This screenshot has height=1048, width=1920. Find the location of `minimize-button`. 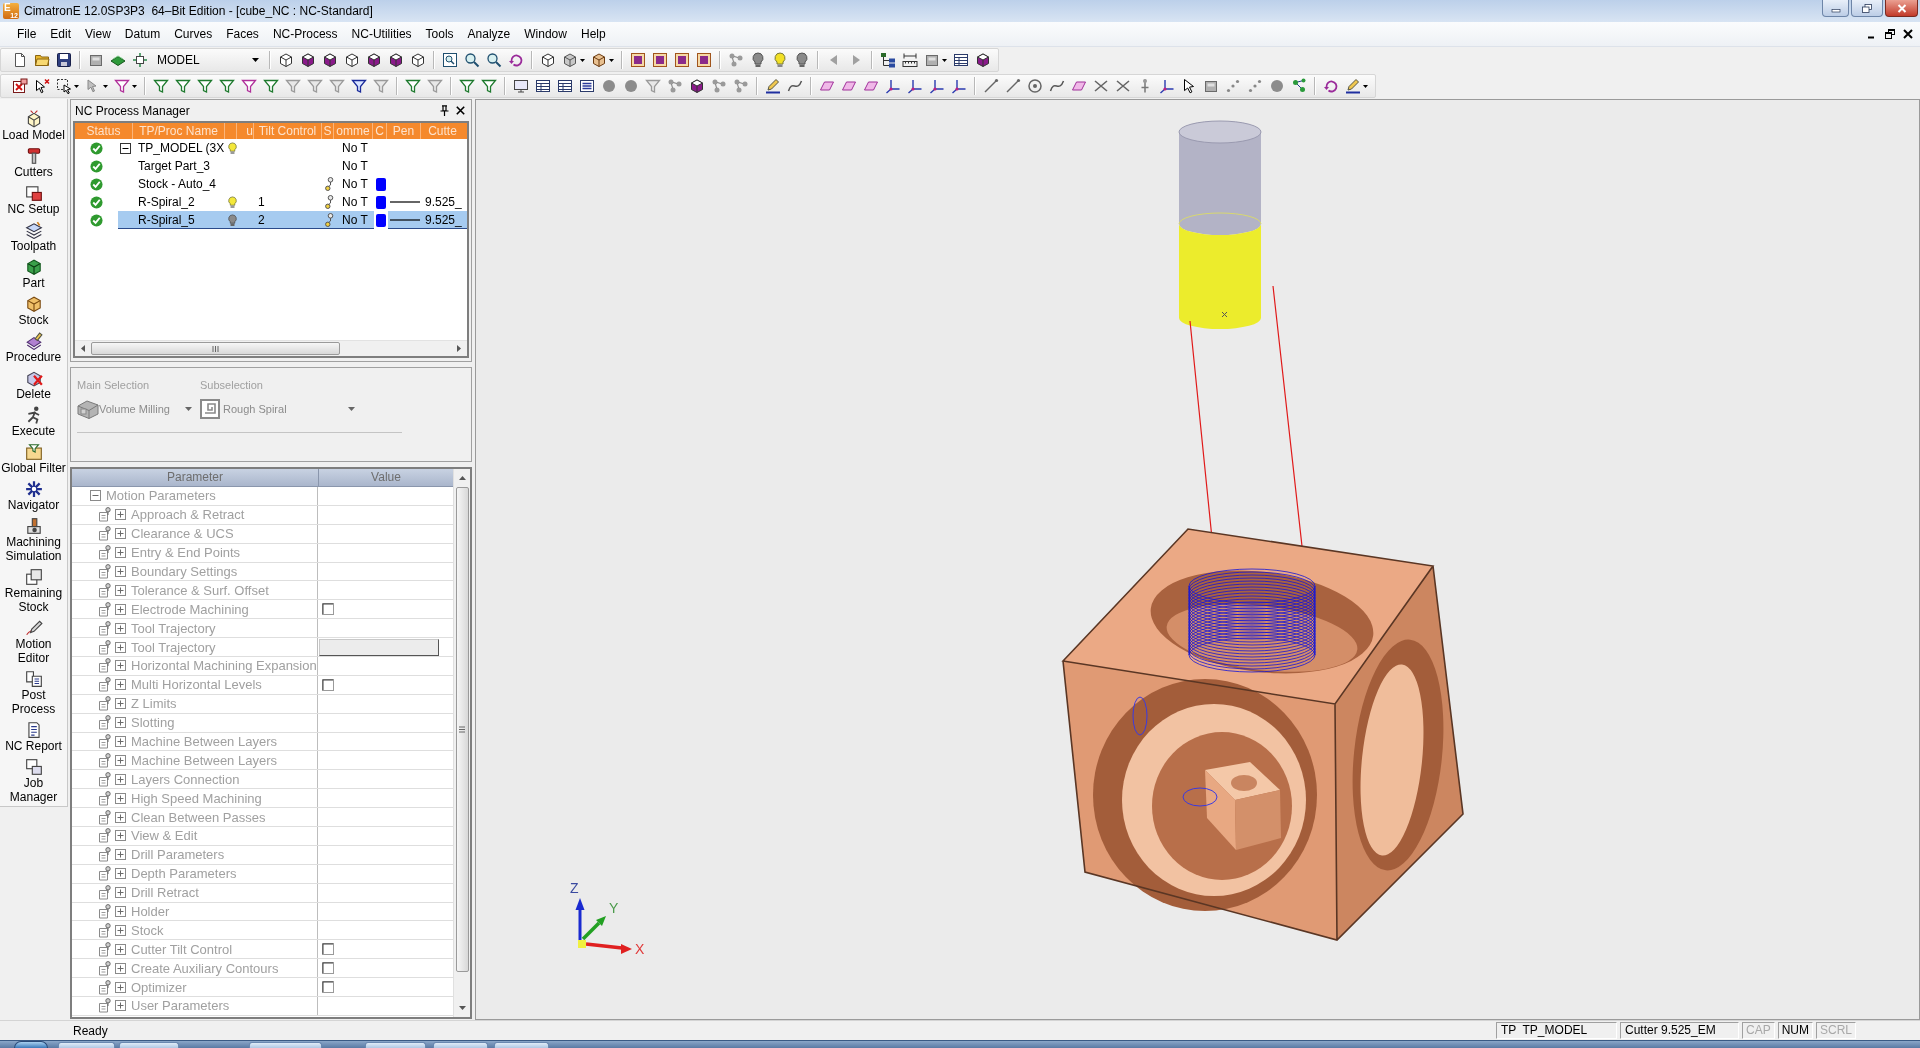

minimize-button is located at coordinates (1835, 8).